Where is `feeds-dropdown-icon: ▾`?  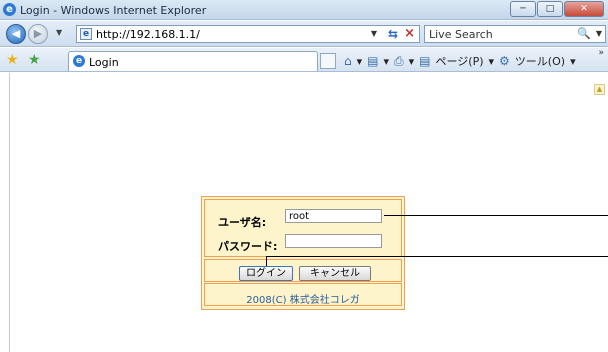
feeds-dropdown-icon: ▾ is located at coordinates (387, 61).